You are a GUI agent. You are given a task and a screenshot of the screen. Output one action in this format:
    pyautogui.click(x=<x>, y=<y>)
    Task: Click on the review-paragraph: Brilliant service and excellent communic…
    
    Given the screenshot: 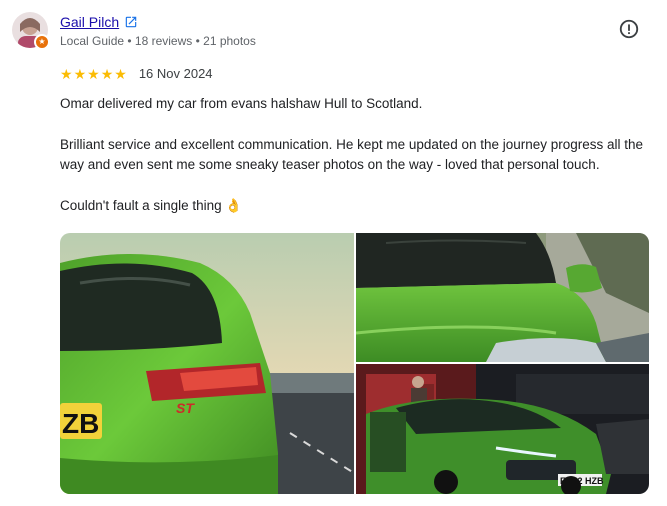 What is the action you would take?
    pyautogui.click(x=352, y=154)
    